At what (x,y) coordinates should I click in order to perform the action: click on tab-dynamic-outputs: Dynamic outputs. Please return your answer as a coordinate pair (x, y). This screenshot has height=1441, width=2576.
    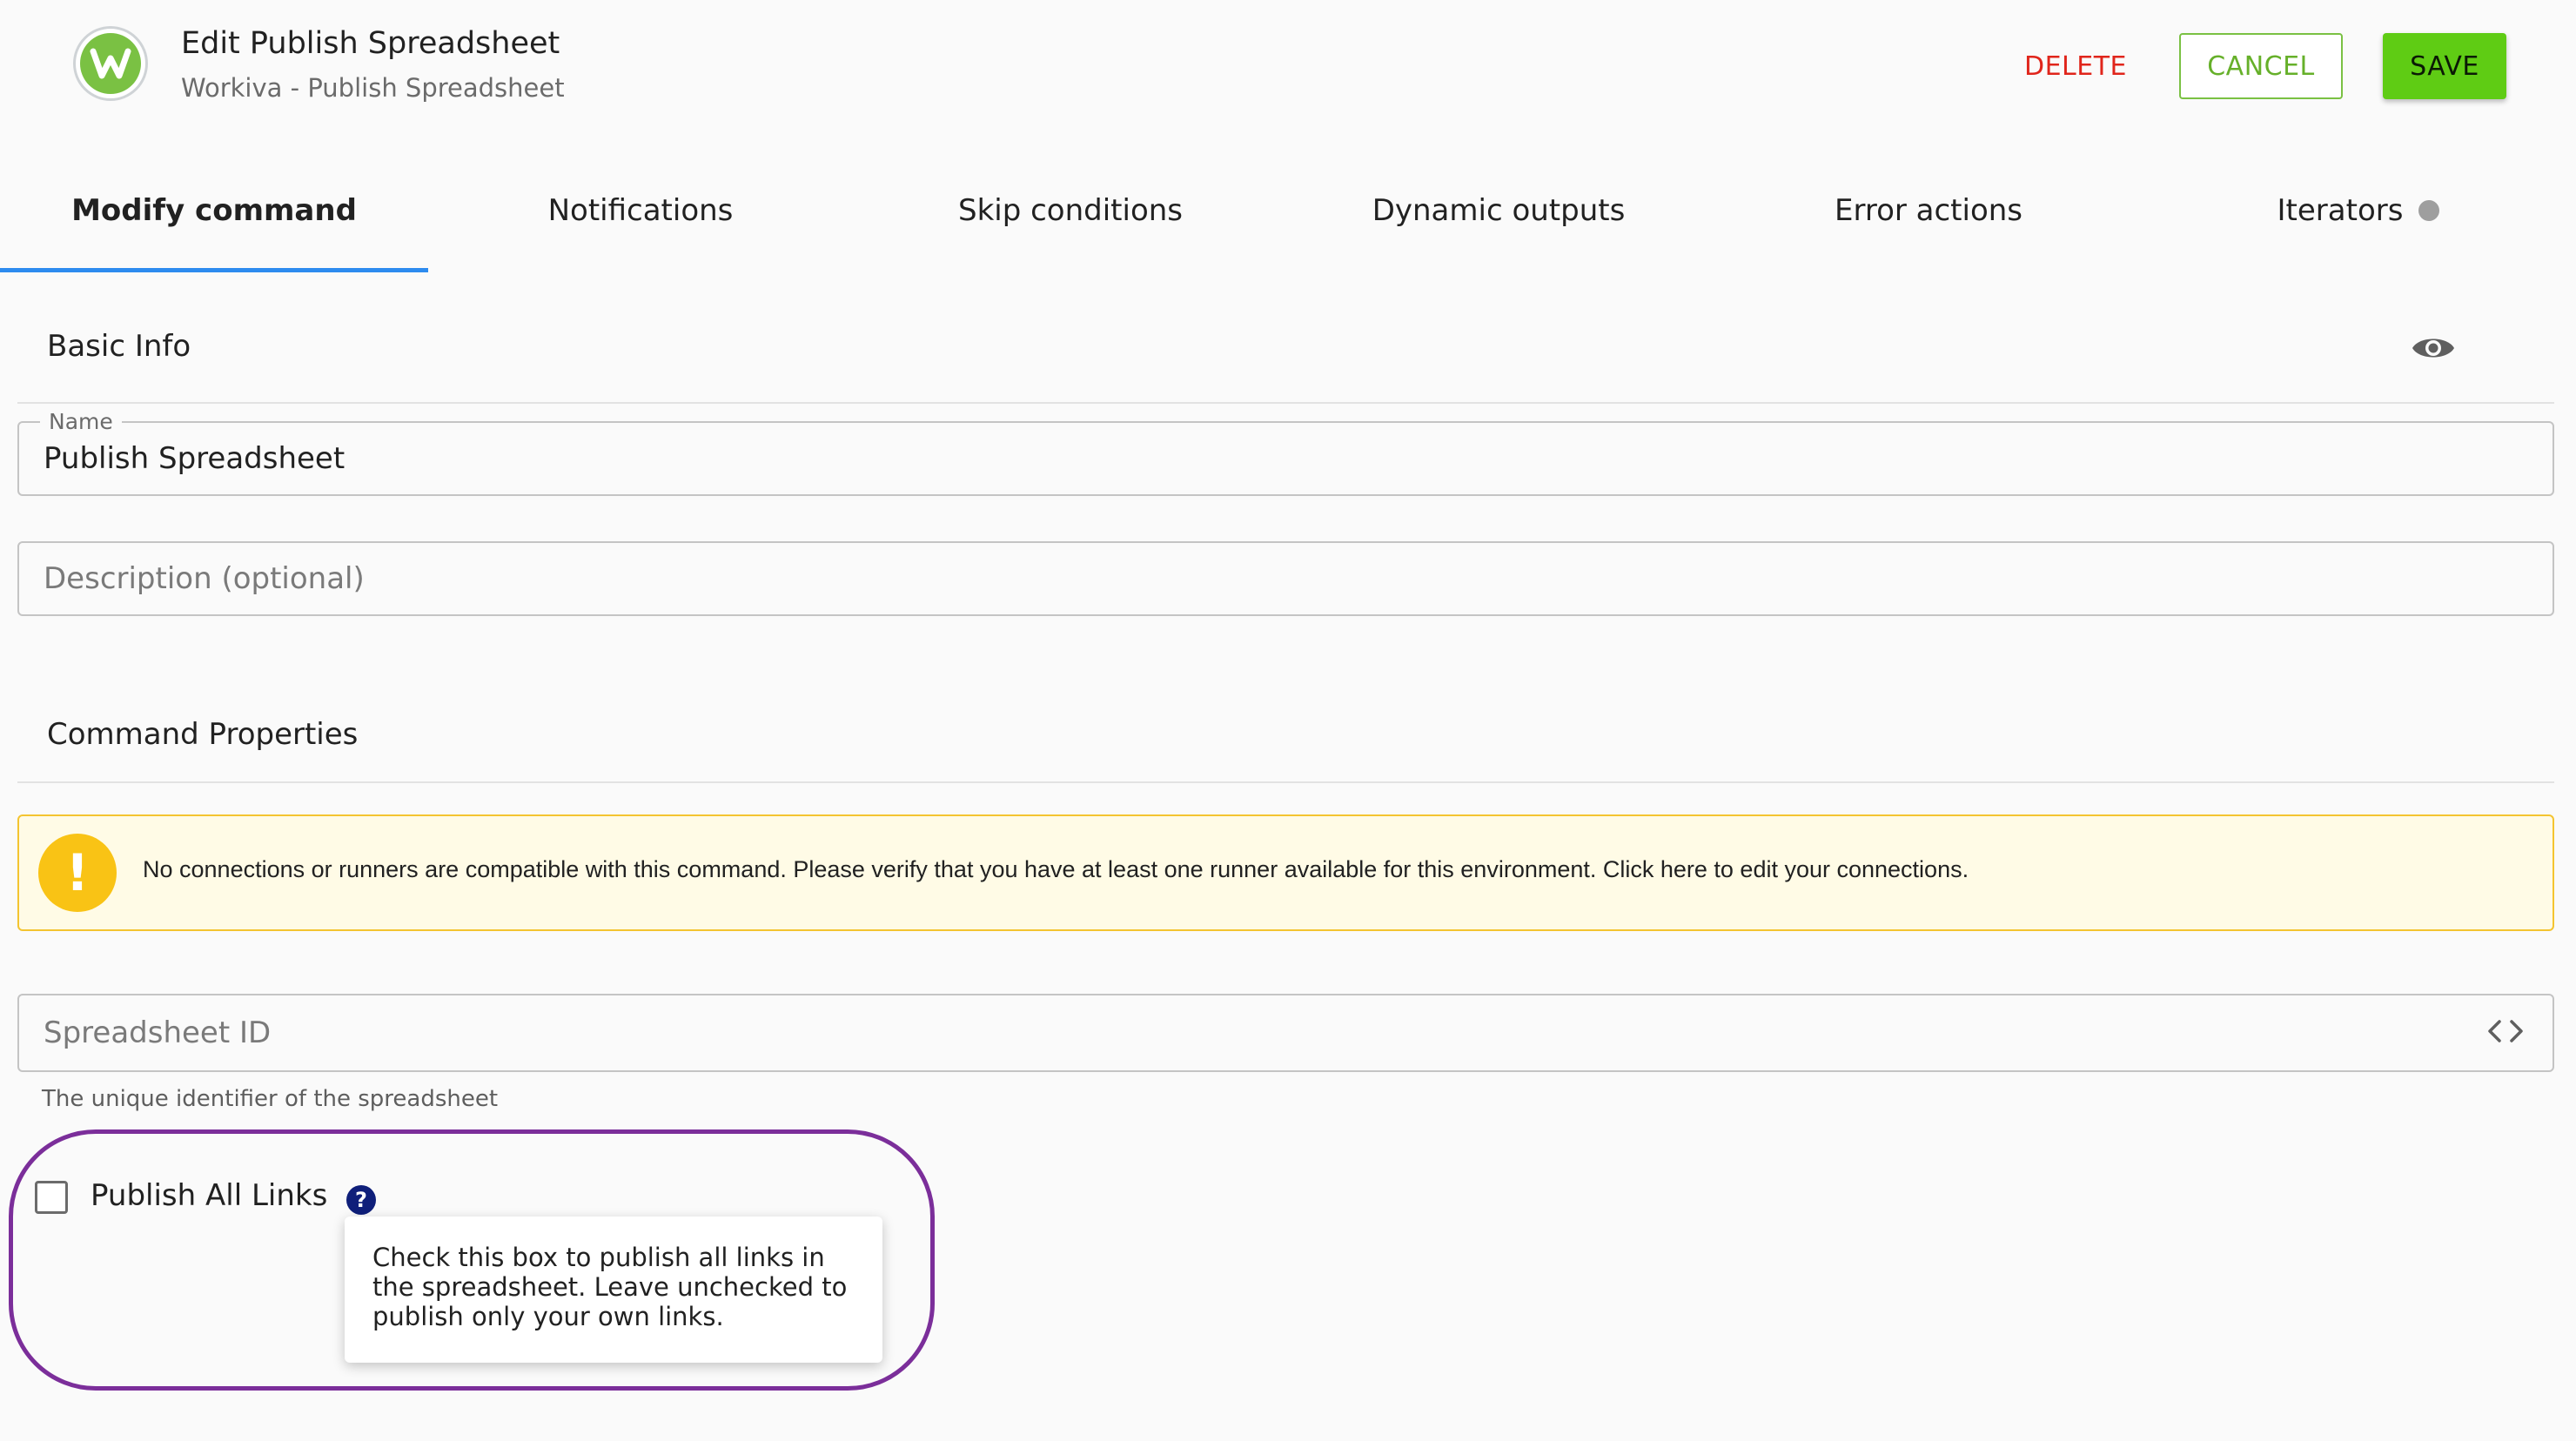
    Looking at the image, I should click on (1499, 210).